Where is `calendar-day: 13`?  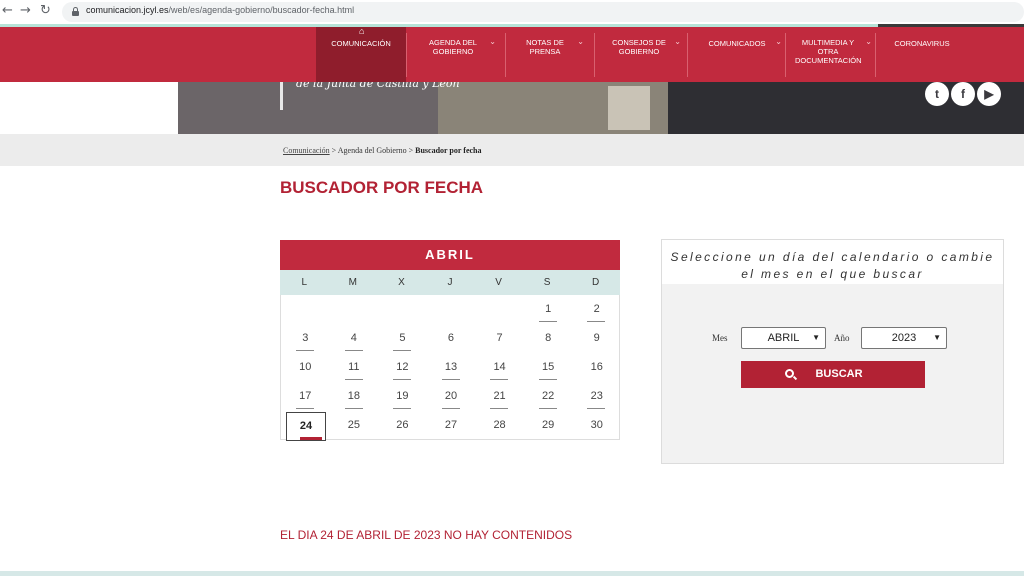
calendar-day: 13 is located at coordinates (451, 368).